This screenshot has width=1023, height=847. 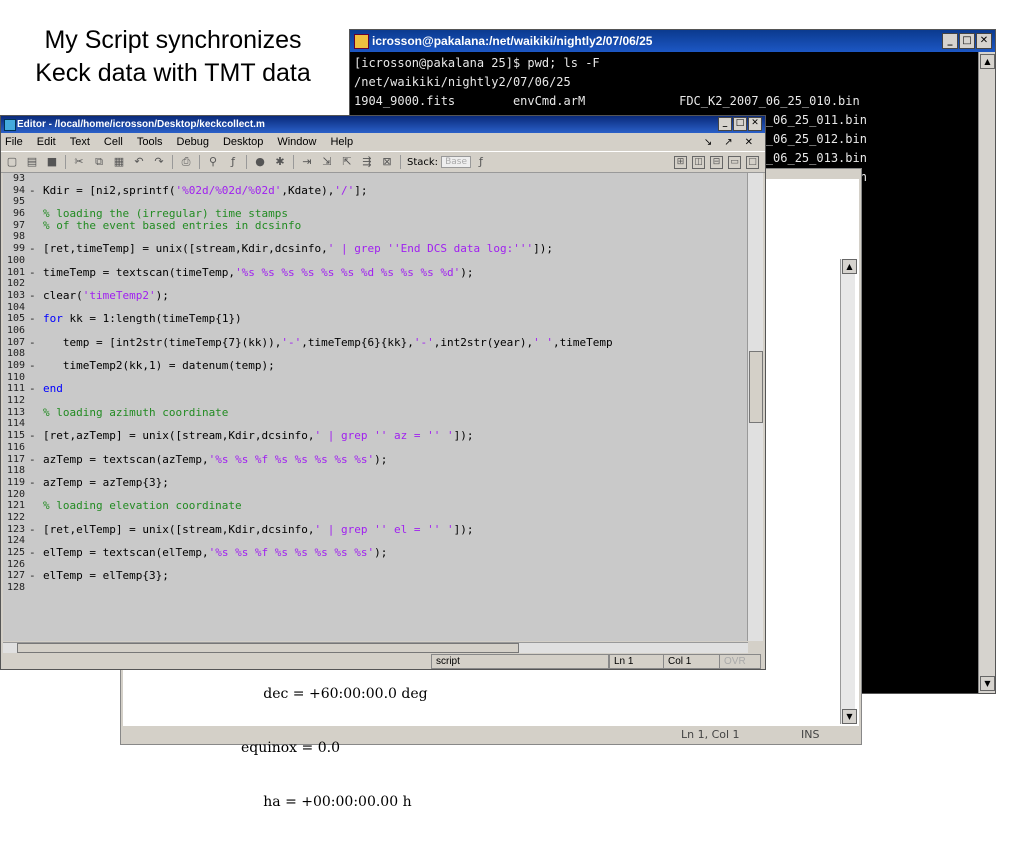 What do you see at coordinates (14, 273) in the screenshot?
I see `line-number: 101` at bounding box center [14, 273].